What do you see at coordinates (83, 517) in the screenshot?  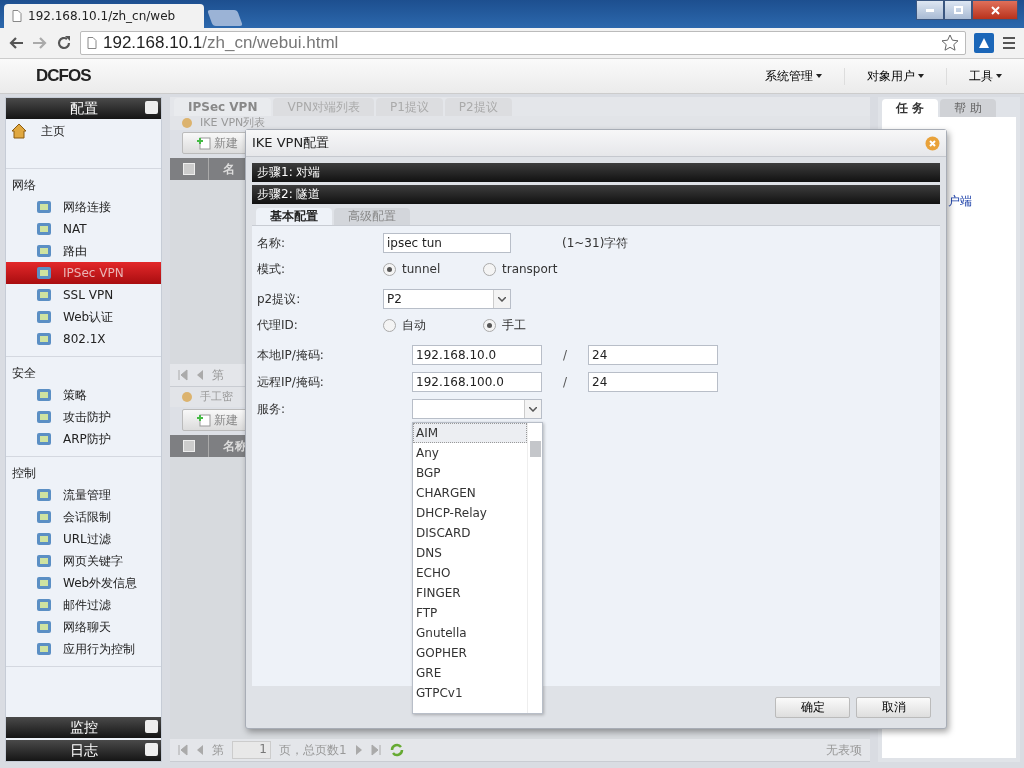 I see `sidebar-item: 会话限制` at bounding box center [83, 517].